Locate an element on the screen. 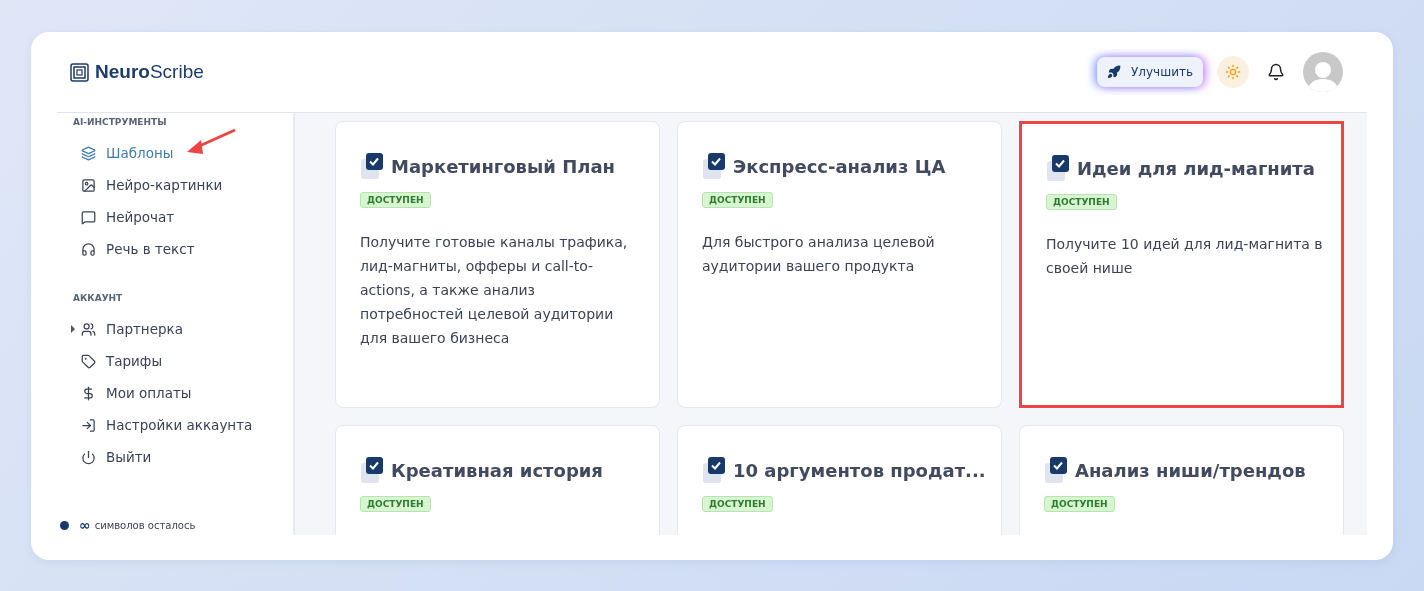  template-card: Идеи для лид-магнита ДОСТУПЕН Получите 10 идей для лид-магнита в своей нише is located at coordinates (1181, 264).